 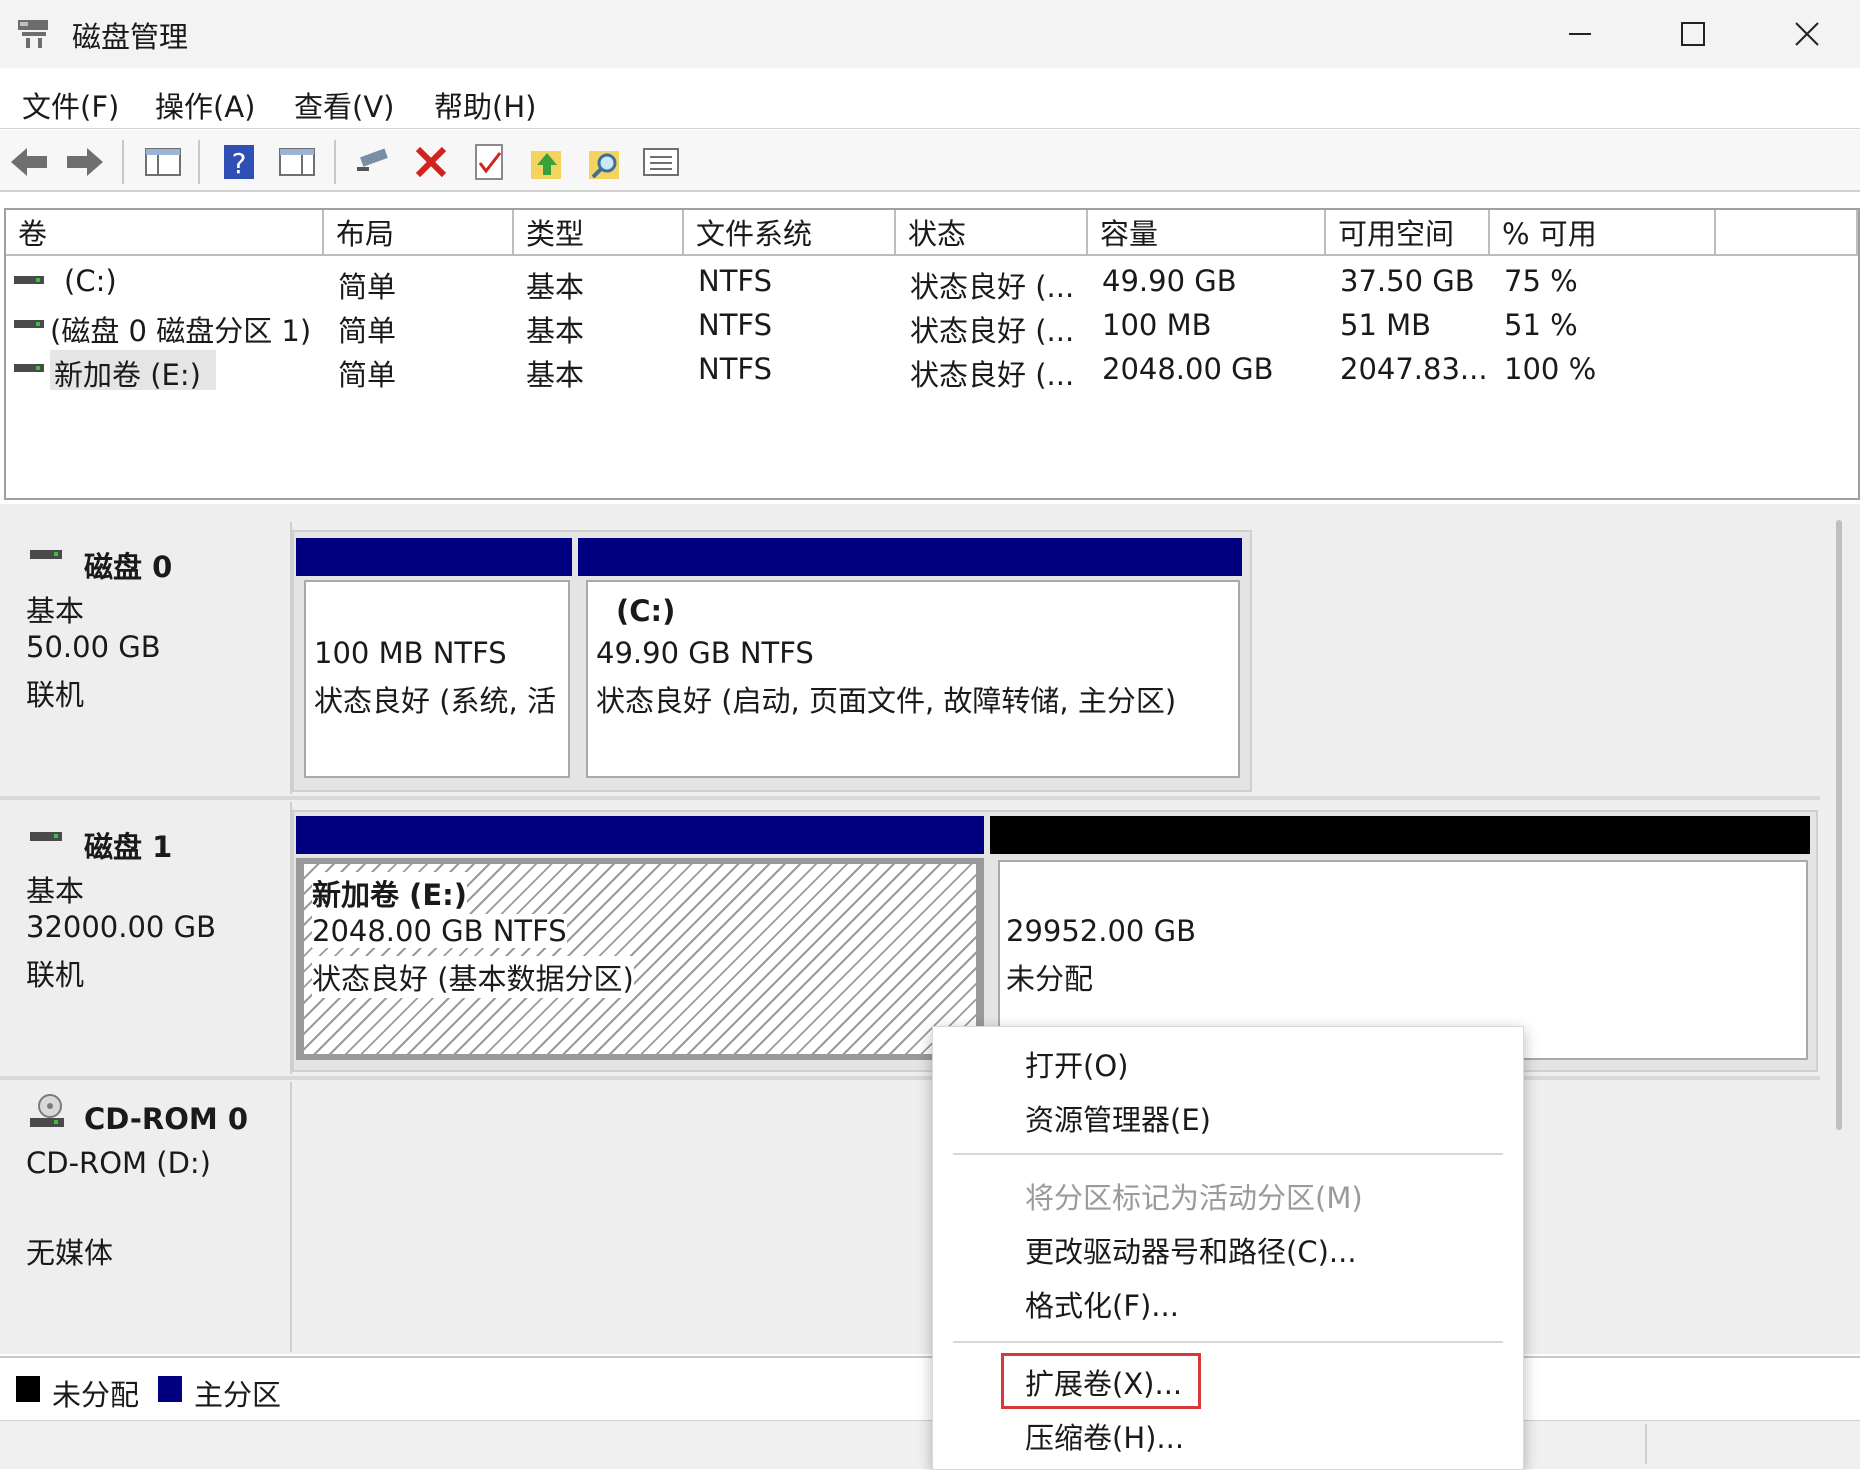 What do you see at coordinates (1603, 233) in the screenshot?
I see `column-header-percent-free: % 可用` at bounding box center [1603, 233].